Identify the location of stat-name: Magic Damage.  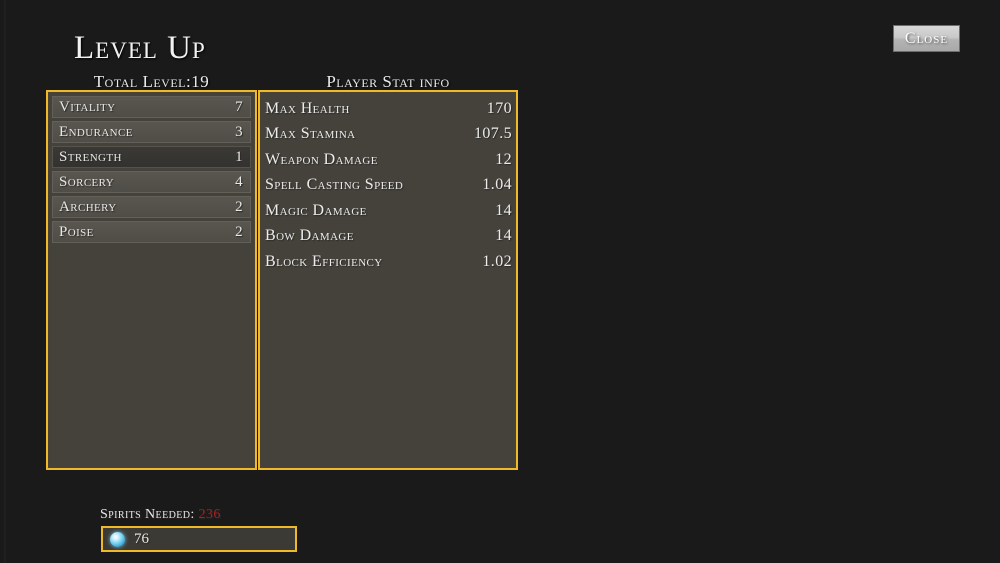
(316, 210).